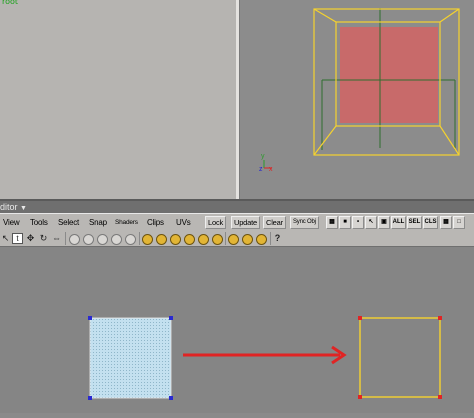  Describe the element at coordinates (371, 222) in the screenshot. I see `cursor-icon: ↖` at that location.